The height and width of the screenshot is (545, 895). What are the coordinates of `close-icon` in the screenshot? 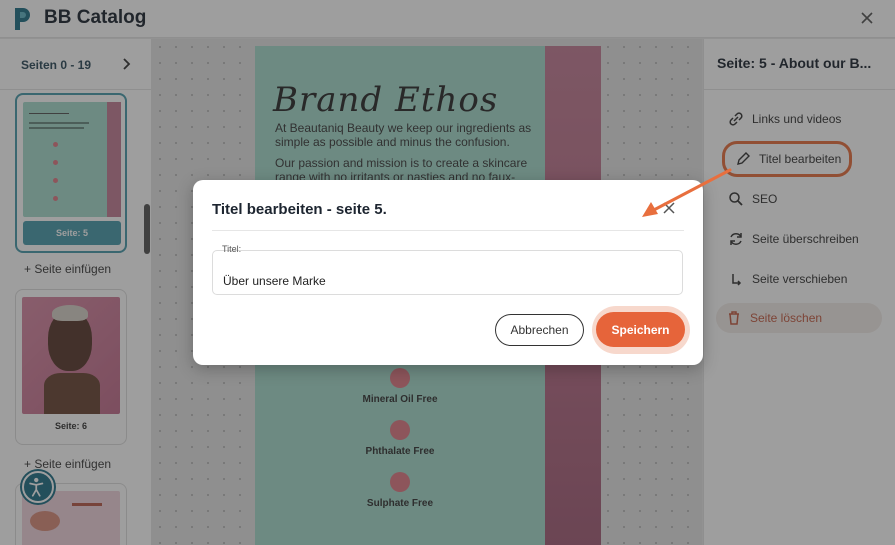 It's located at (669, 208).